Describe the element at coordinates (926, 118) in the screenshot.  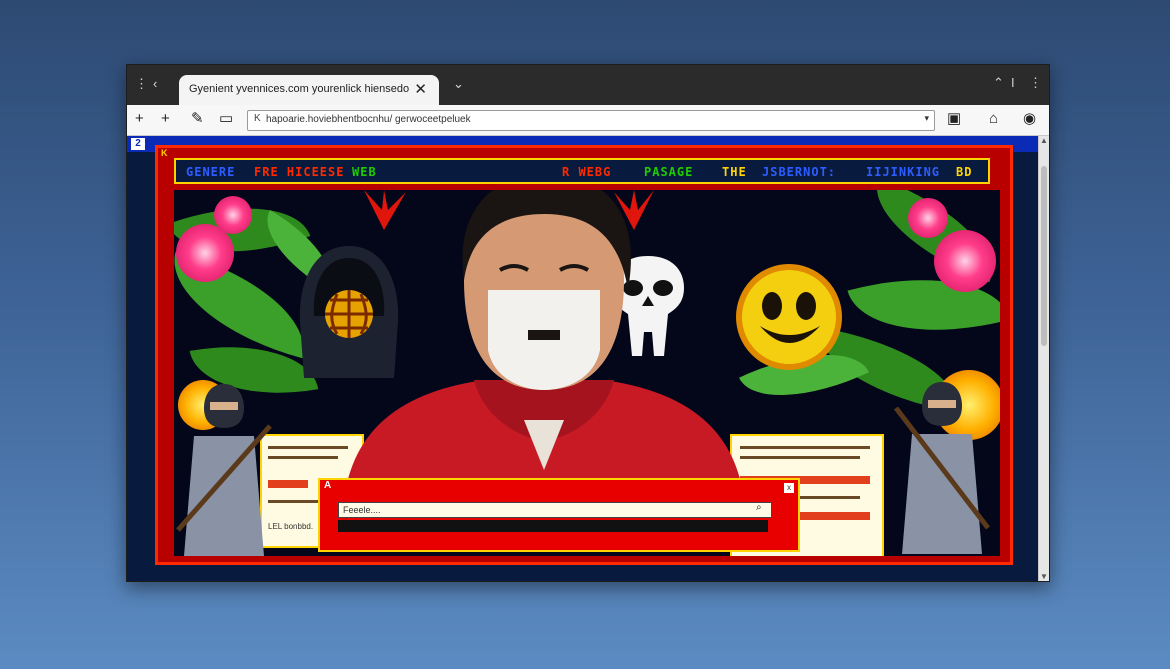
I see `dropdown-icon: ▾` at that location.